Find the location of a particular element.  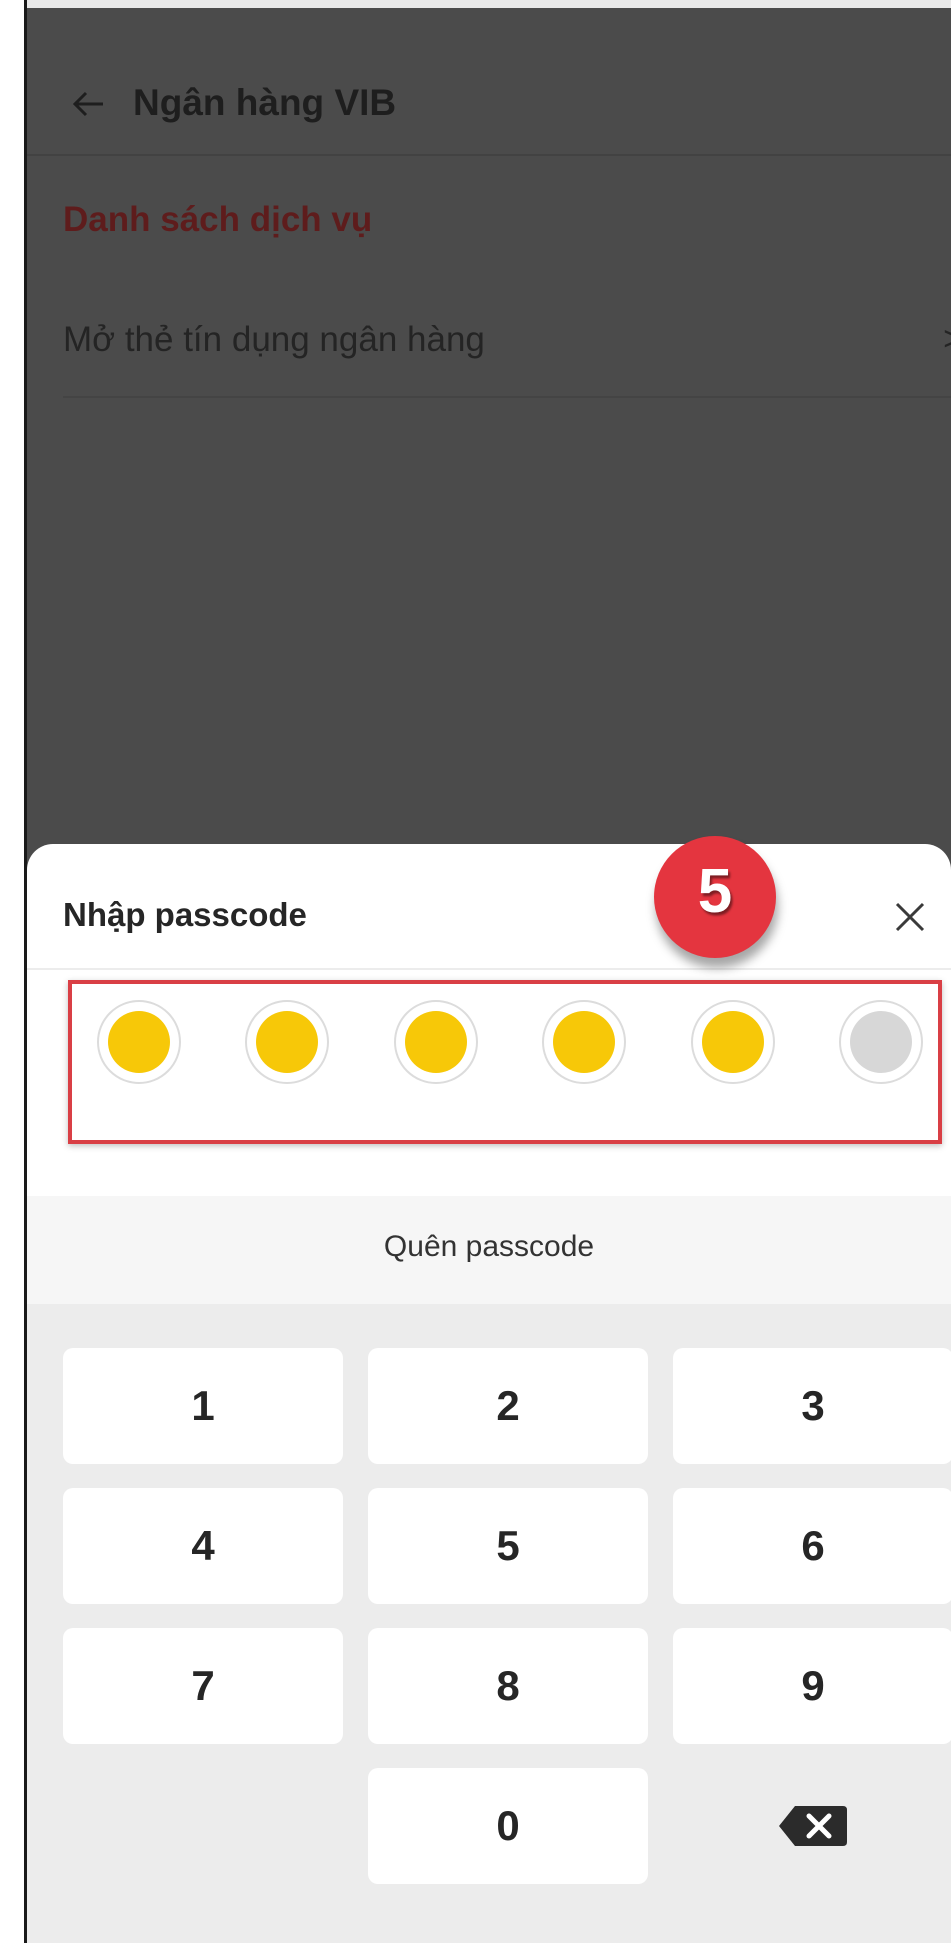

section-title: Danh sách dịch vụ is located at coordinates (218, 219).